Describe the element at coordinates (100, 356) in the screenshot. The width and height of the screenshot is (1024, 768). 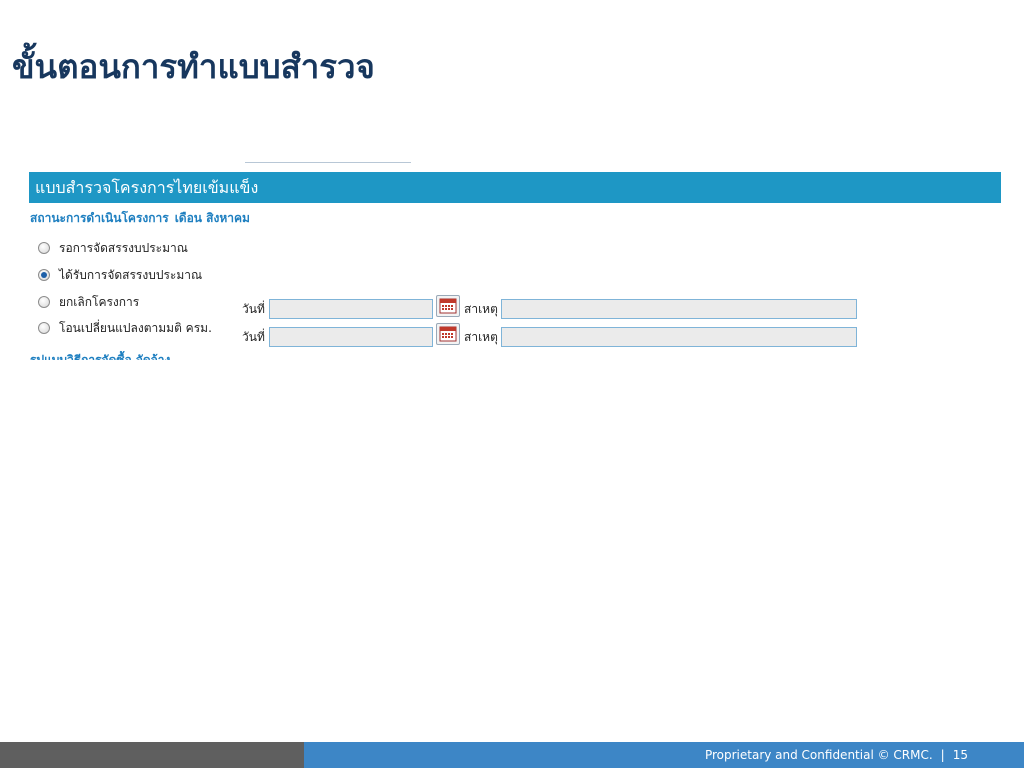
I see `next-section-label: รูปแบบวิธีการจัดซื้อ จัดจ้าง` at that location.